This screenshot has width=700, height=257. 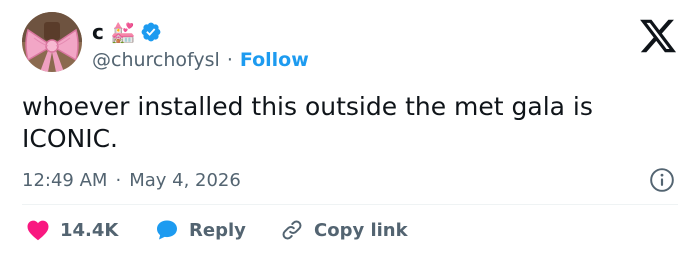 I want to click on reply-label: Reply, so click(x=217, y=230).